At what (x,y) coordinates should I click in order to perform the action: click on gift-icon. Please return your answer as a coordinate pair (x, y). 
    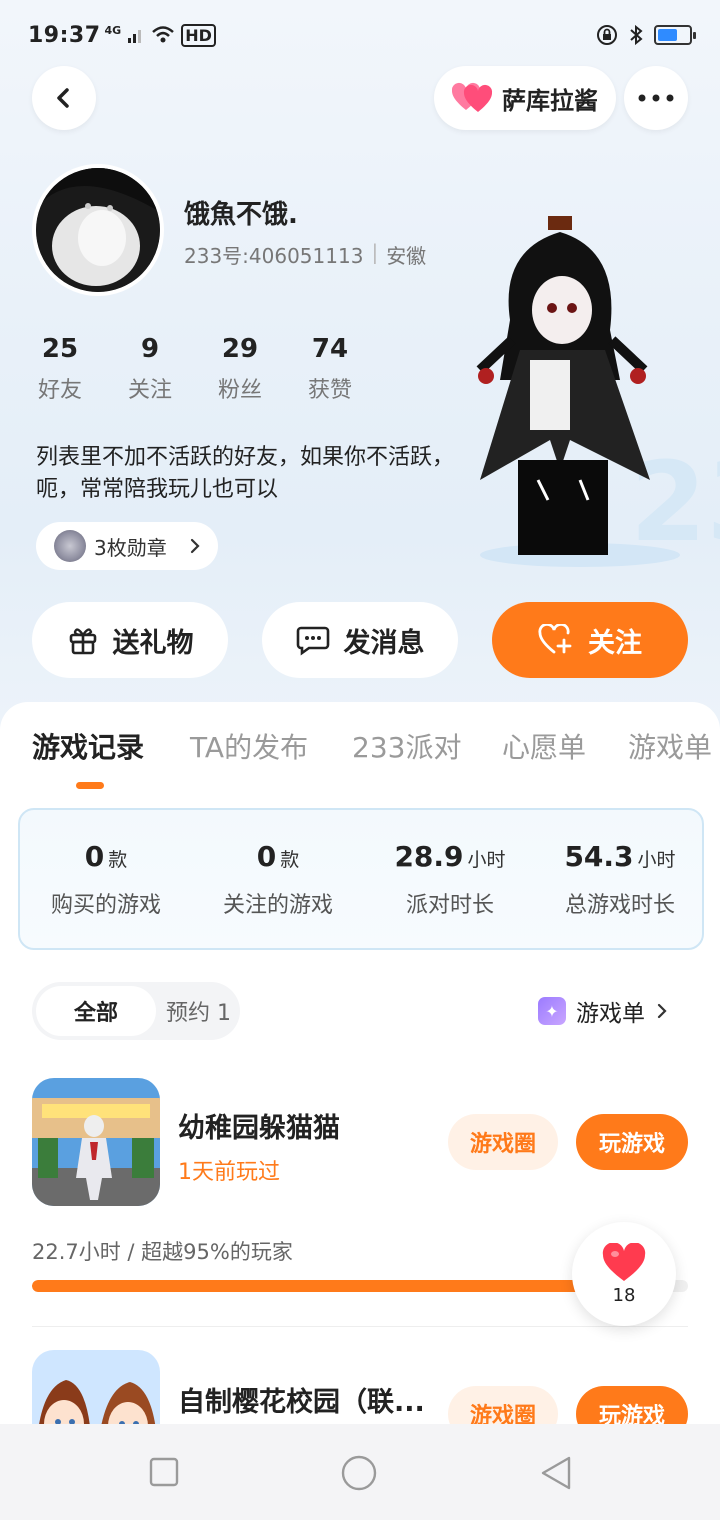
    Looking at the image, I should click on (82, 641).